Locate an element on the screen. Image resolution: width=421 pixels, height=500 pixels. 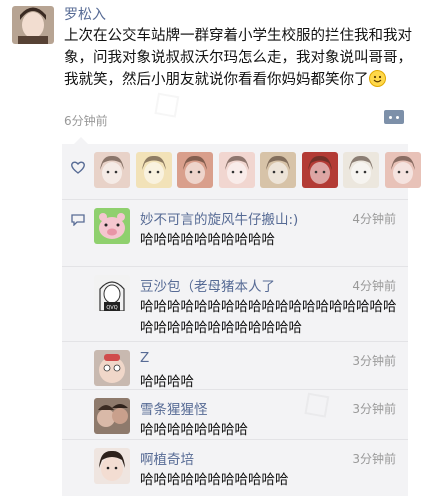
post-timestamp: 6分钟前 is located at coordinates (86, 121).